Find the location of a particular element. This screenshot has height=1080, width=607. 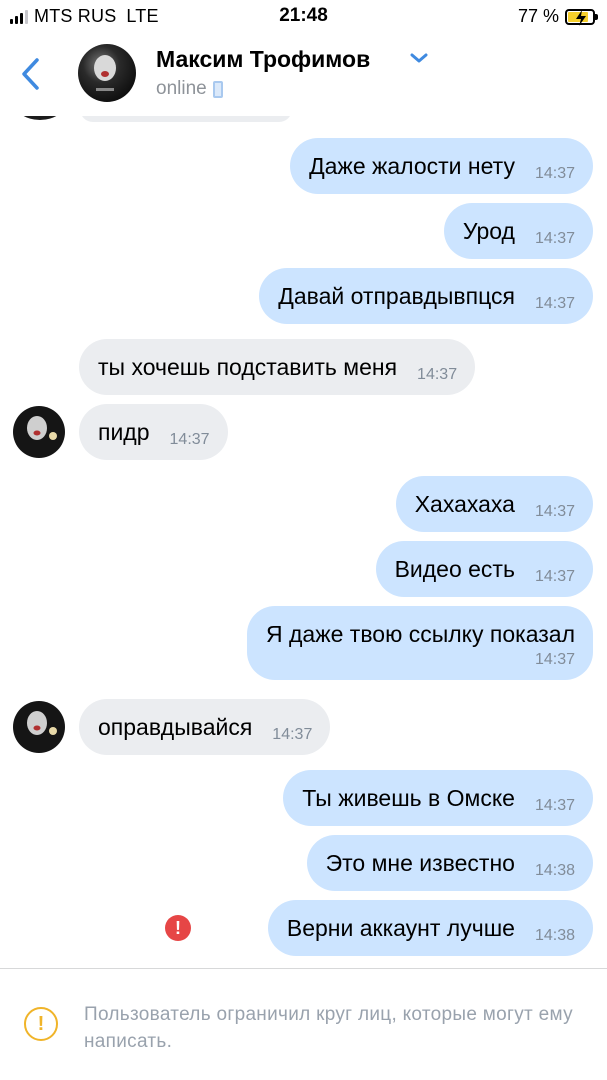

message-bubble: Хахахаха 14:37 is located at coordinates (494, 504).